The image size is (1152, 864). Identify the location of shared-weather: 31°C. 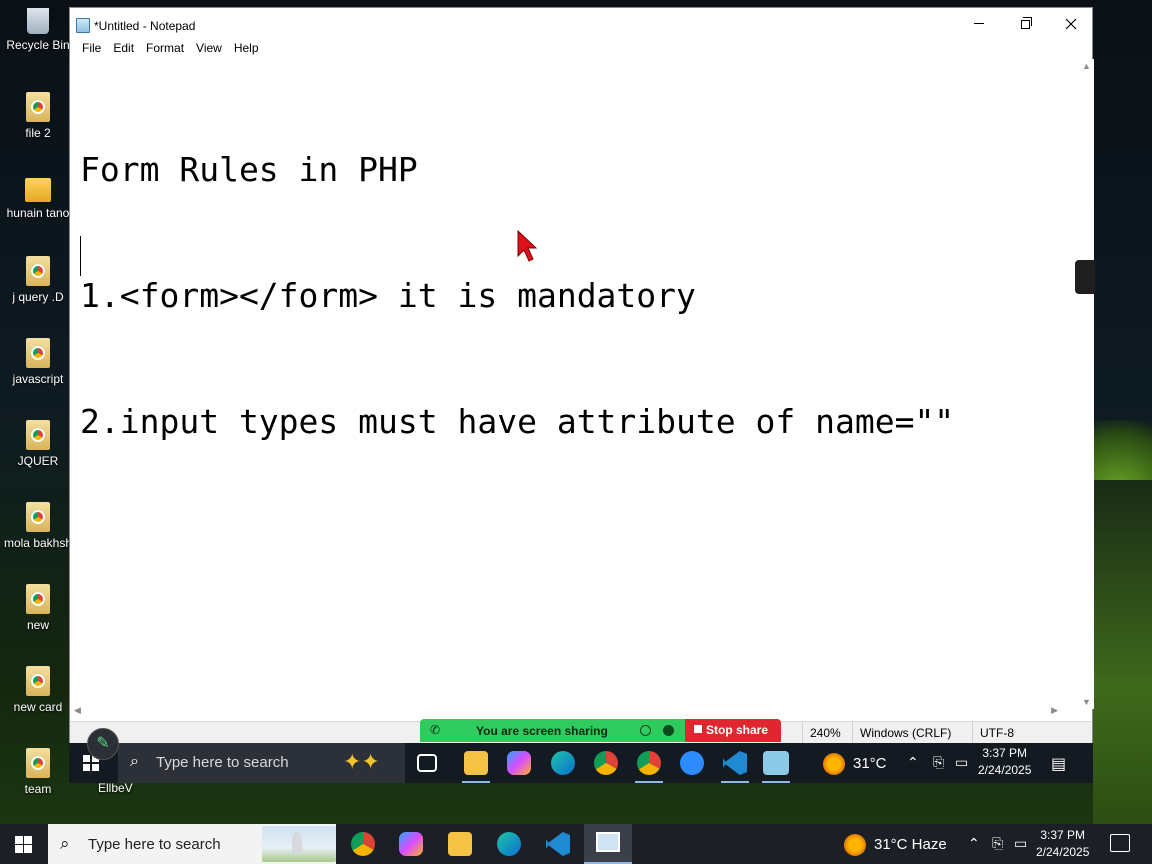
(855, 764).